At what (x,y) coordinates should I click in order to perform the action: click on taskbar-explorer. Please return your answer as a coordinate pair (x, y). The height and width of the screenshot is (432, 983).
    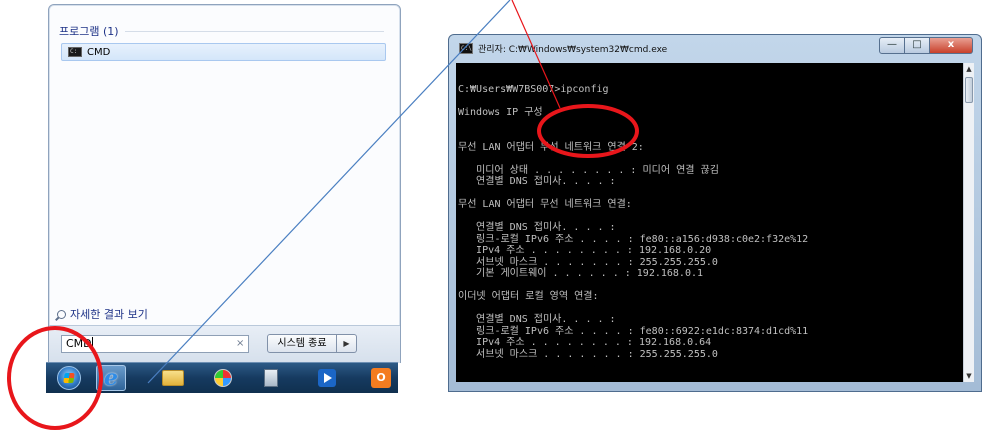
    Looking at the image, I should click on (173, 378).